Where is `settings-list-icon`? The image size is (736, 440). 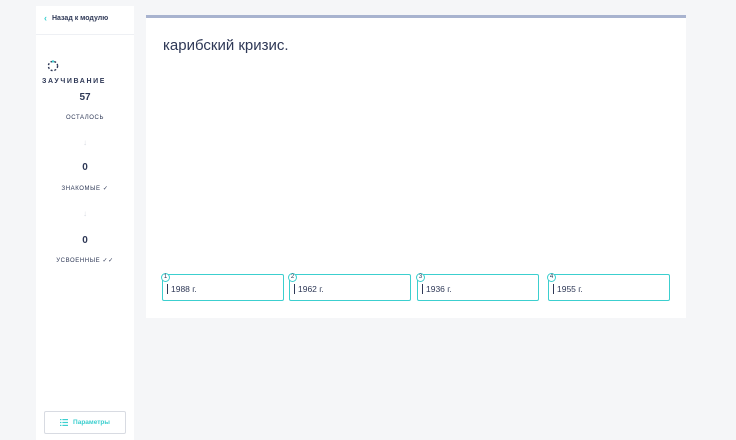 settings-list-icon is located at coordinates (64, 422).